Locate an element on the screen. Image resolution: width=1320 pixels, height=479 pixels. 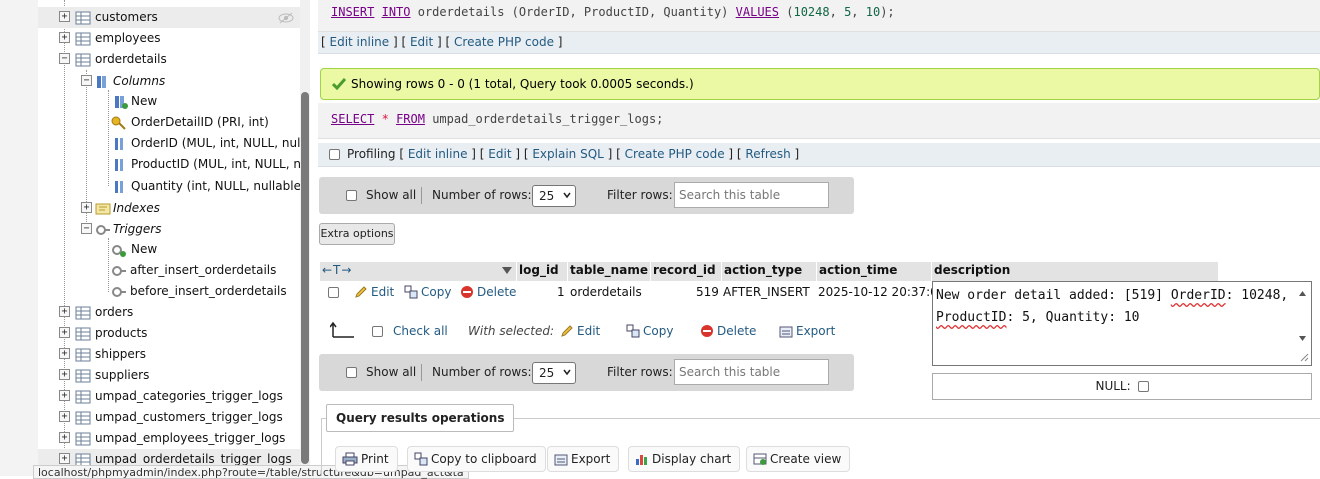
nav-scrollbar-thumb is located at coordinates (305, 278).